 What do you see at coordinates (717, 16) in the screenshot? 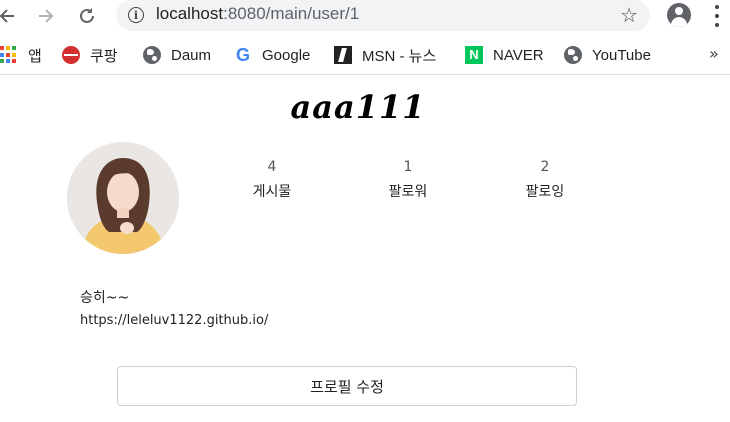
I see `browser-menu-icon` at bounding box center [717, 16].